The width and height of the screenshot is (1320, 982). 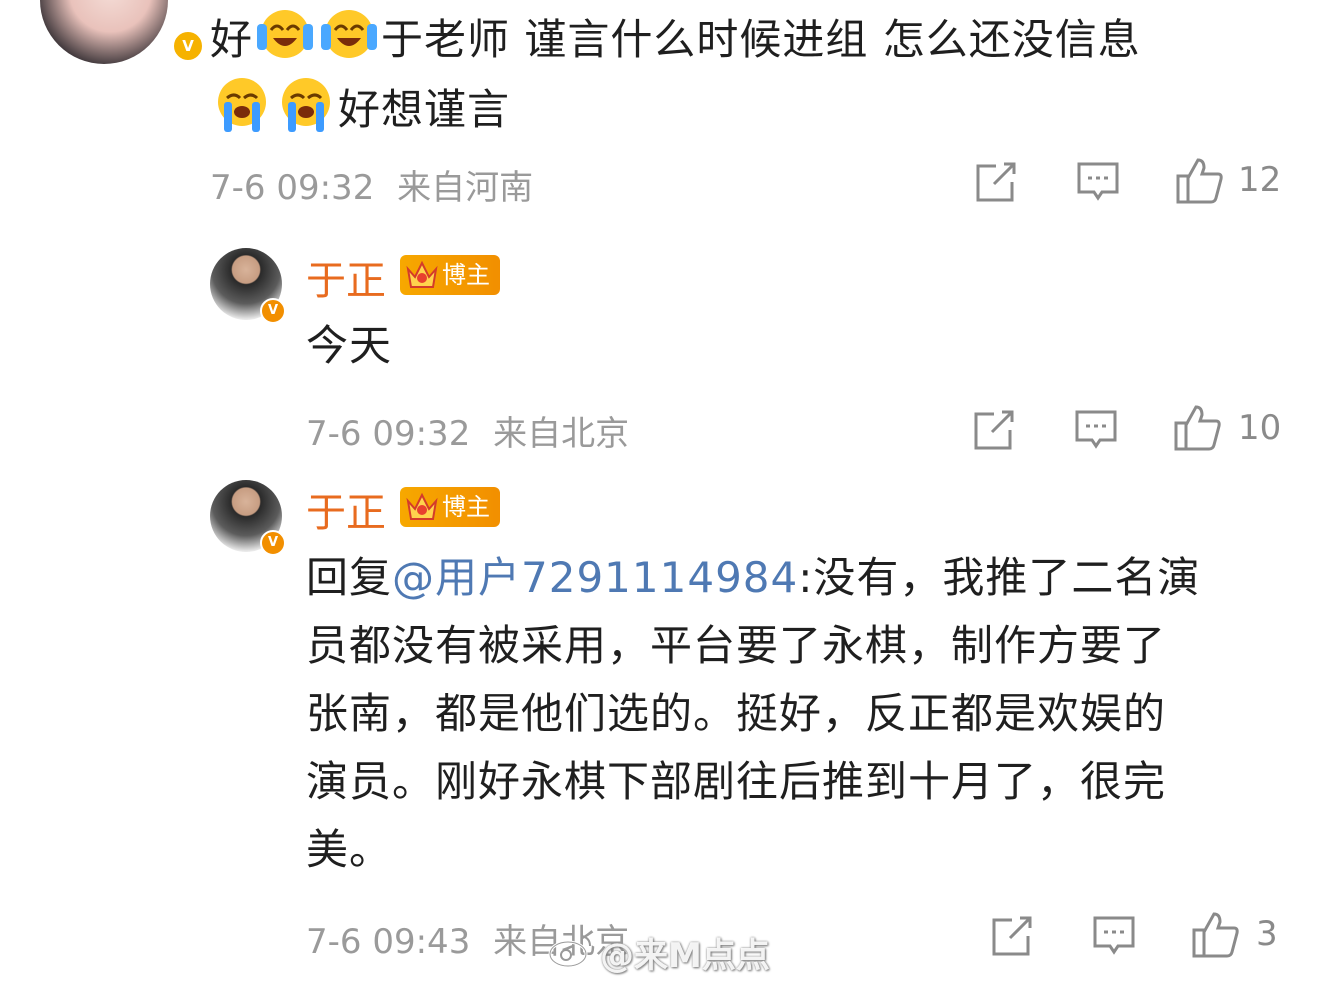 What do you see at coordinates (349, 577) in the screenshot?
I see `reply-prefix: 回复` at bounding box center [349, 577].